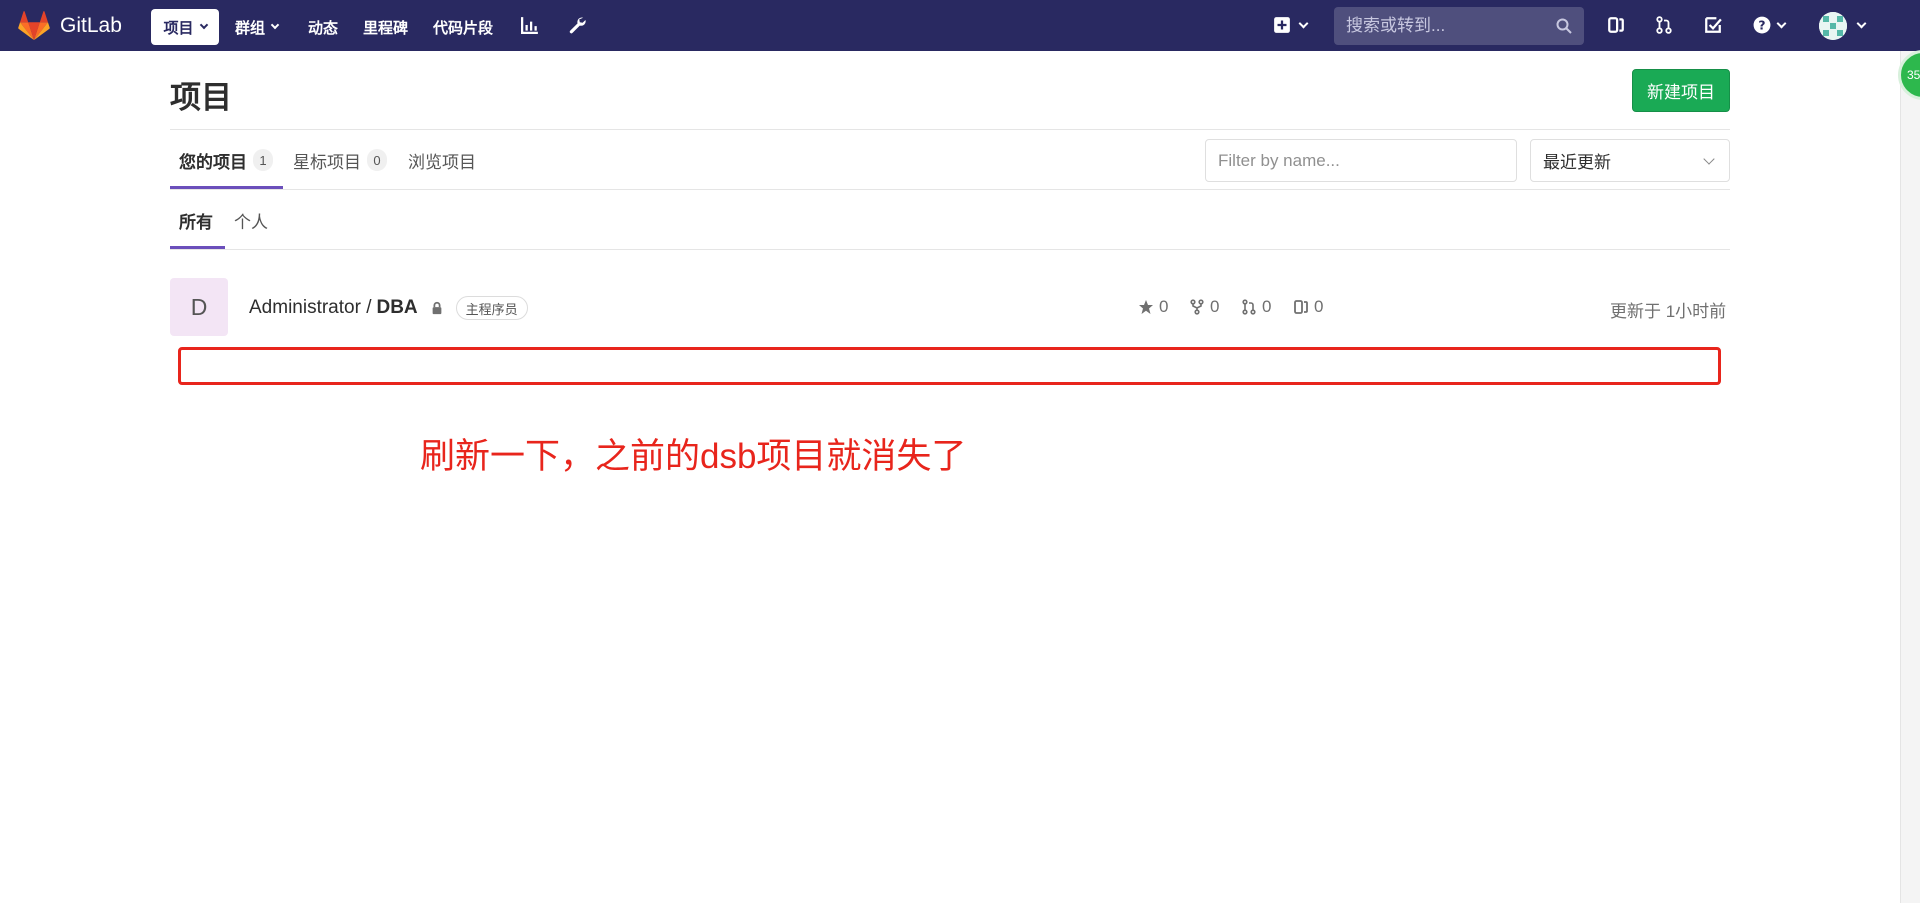  I want to click on chart-icon, so click(530, 25).